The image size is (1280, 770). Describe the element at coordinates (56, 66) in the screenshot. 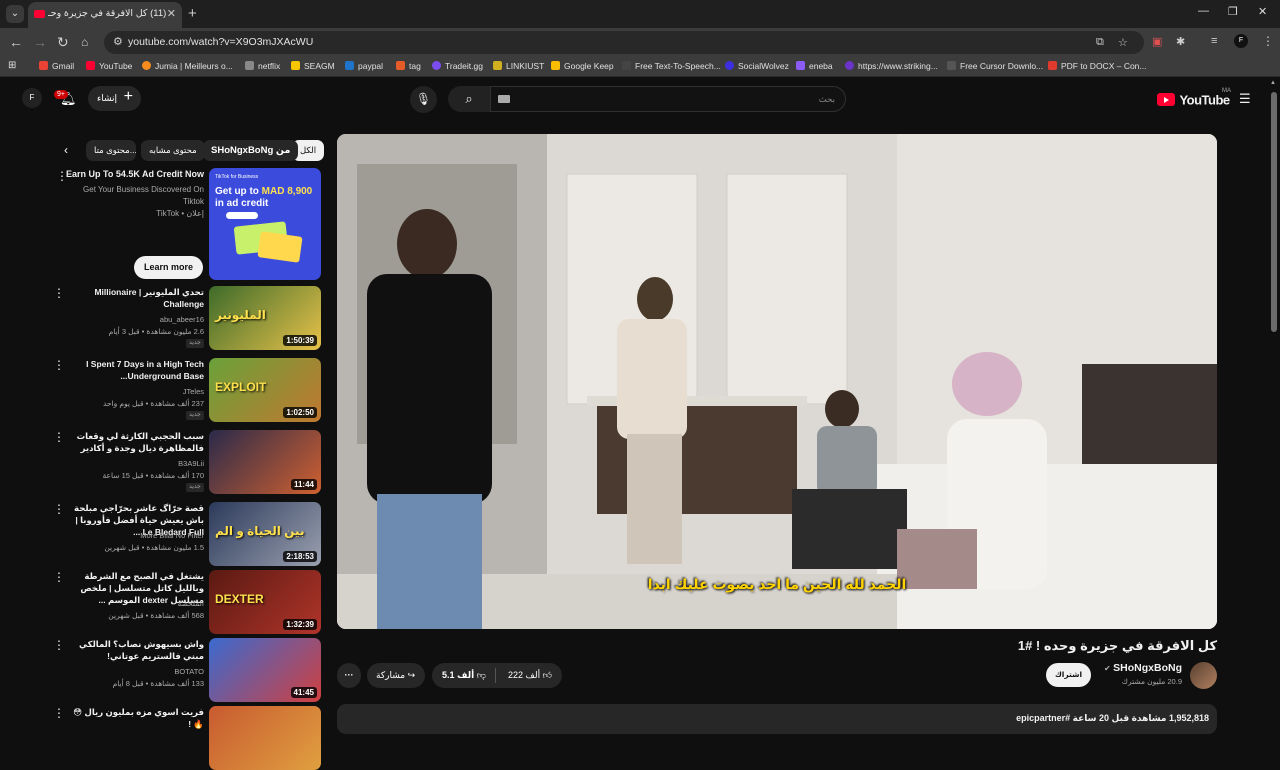

I see `bookmark-gmail: Gmail` at that location.